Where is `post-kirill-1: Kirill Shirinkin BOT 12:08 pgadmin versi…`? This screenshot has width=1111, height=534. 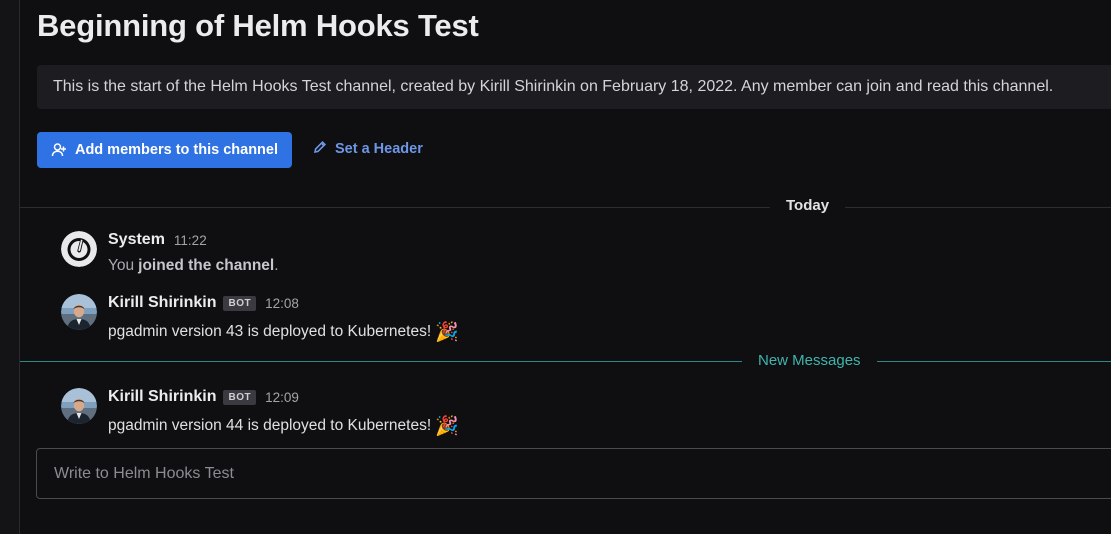 post-kirill-1: Kirill Shirinkin BOT 12:08 pgadmin versi… is located at coordinates (565, 319).